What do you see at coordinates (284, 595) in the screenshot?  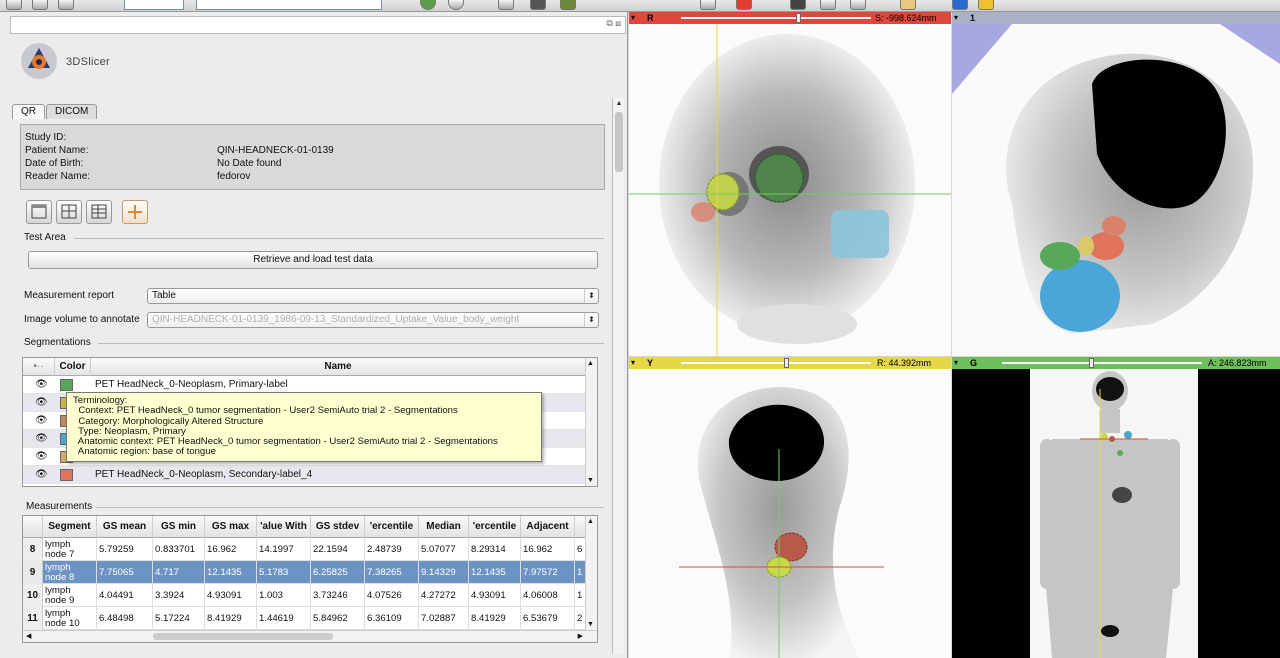 I see `measurement-cell: 1.003` at bounding box center [284, 595].